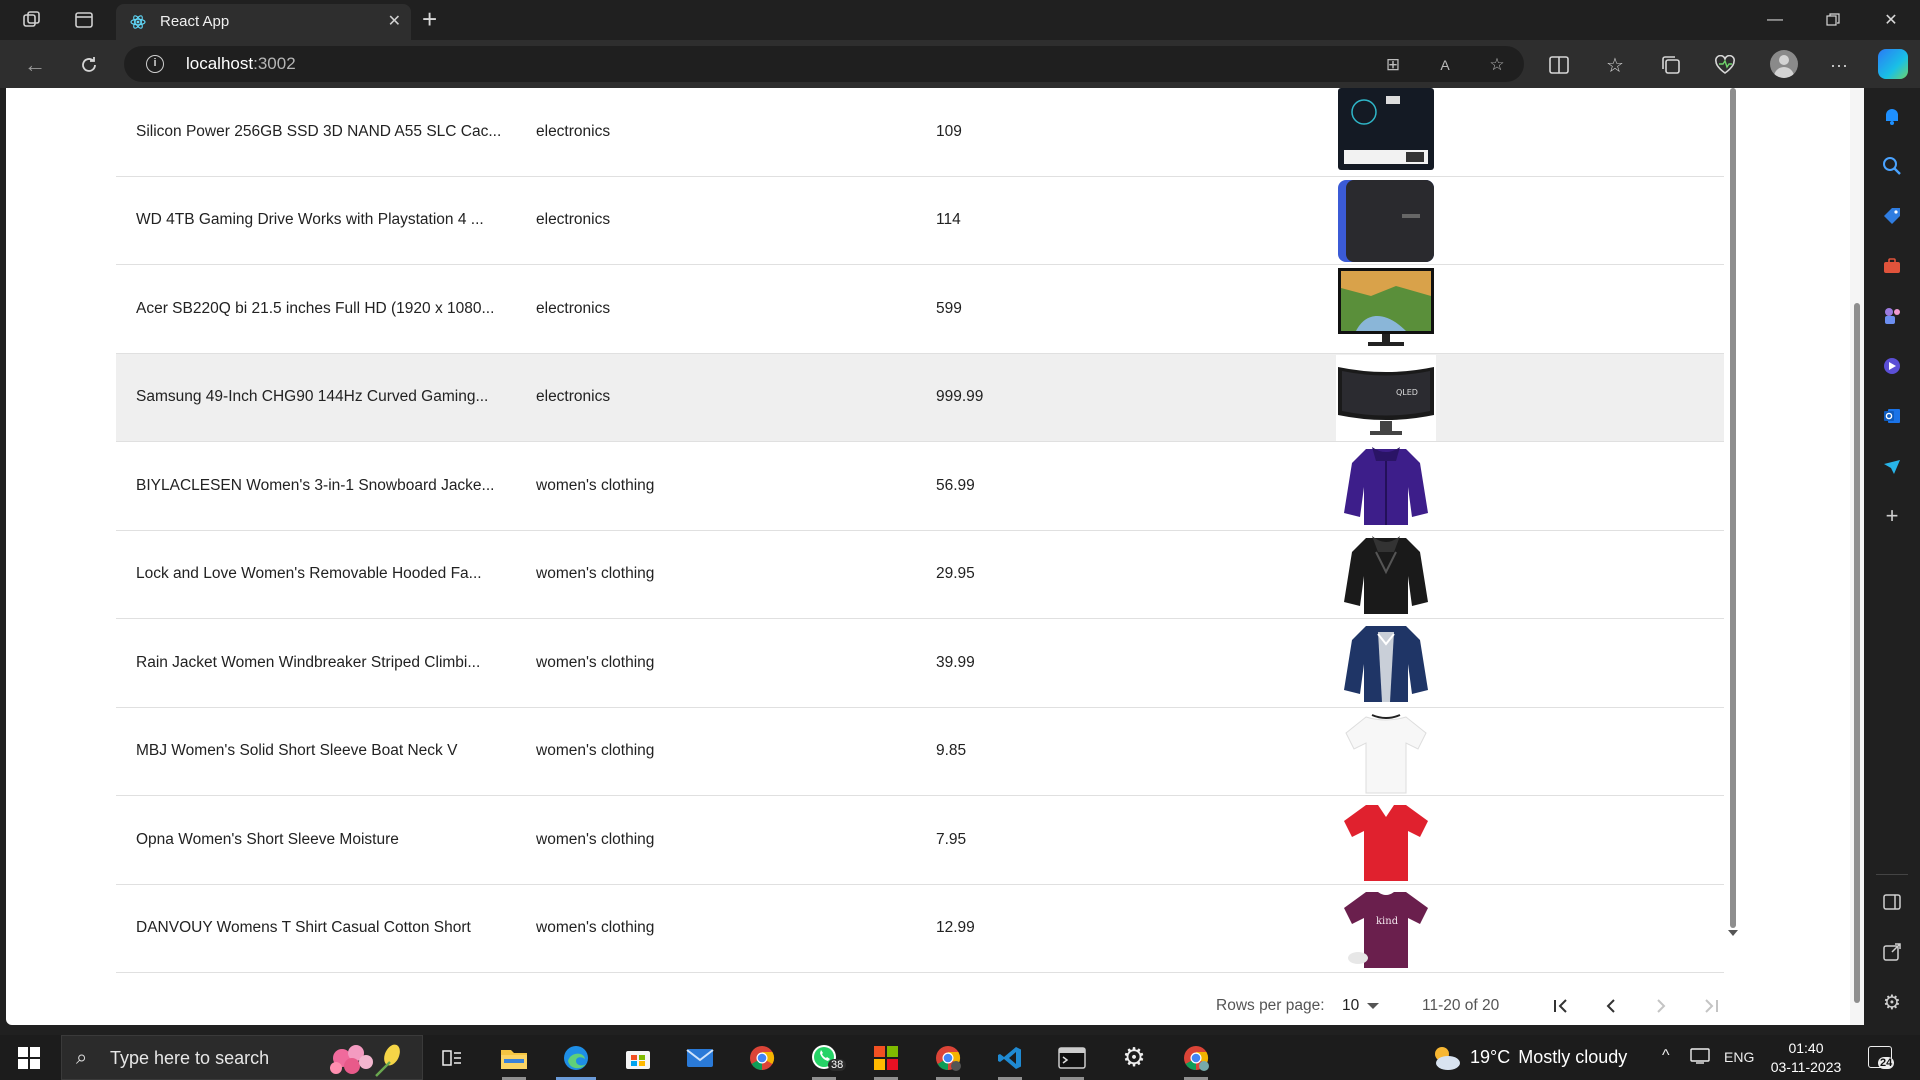 Image resolution: width=1920 pixels, height=1080 pixels. I want to click on product-category-cell: electronics, so click(573, 220).